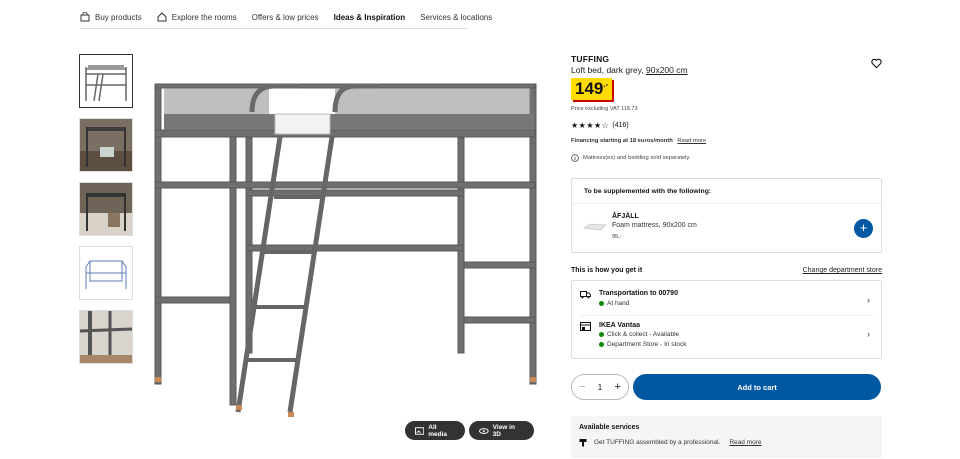 The width and height of the screenshot is (960, 459). I want to click on store-status-1-text: Click & collect - Available, so click(643, 334).